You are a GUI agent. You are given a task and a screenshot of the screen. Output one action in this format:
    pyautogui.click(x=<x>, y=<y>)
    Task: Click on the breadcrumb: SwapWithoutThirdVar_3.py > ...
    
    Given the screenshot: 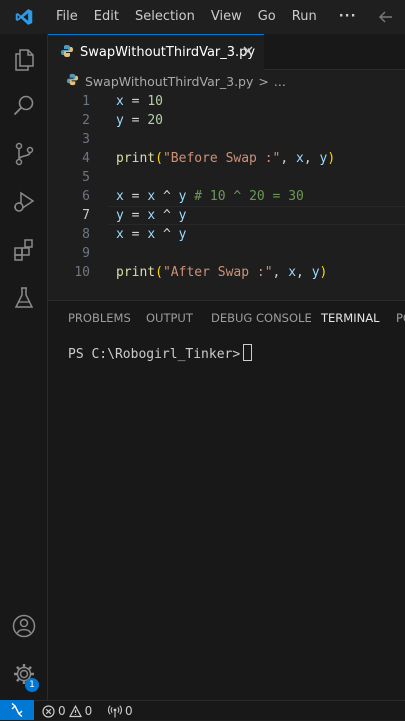 What is the action you would take?
    pyautogui.click(x=226, y=81)
    